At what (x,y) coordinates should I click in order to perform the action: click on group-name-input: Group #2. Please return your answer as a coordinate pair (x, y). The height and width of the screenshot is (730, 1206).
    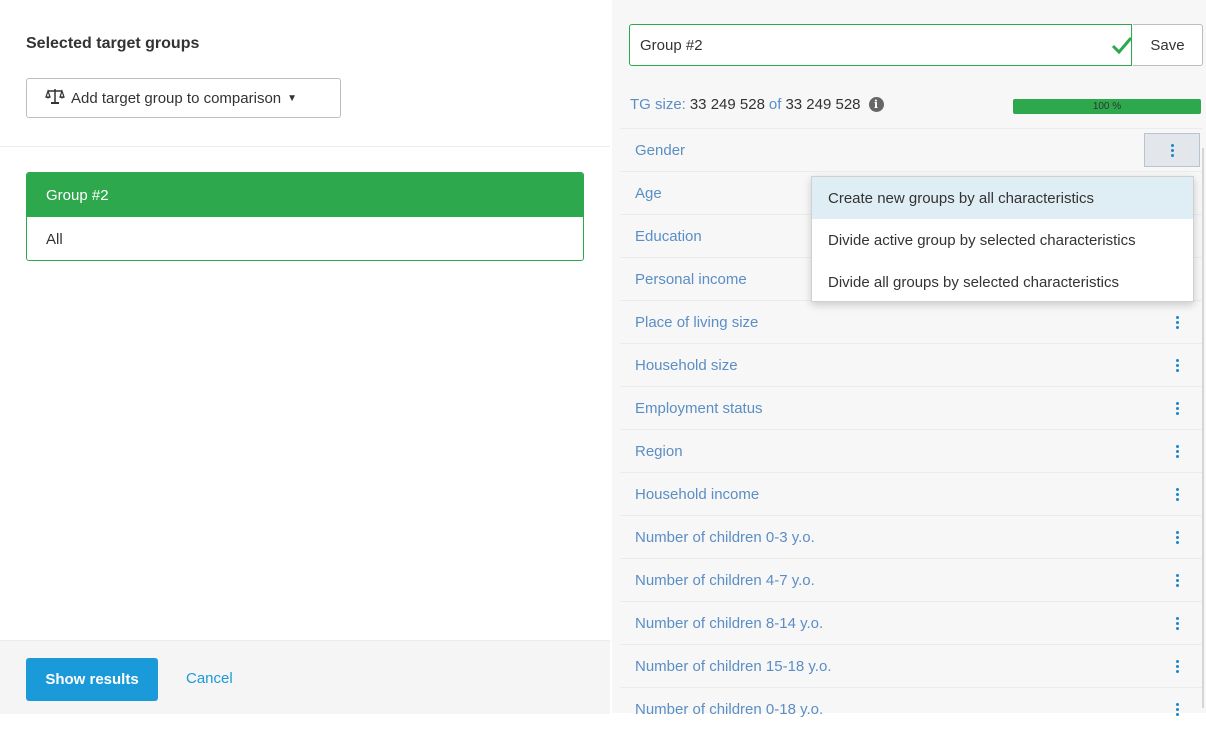
    Looking at the image, I should click on (880, 45).